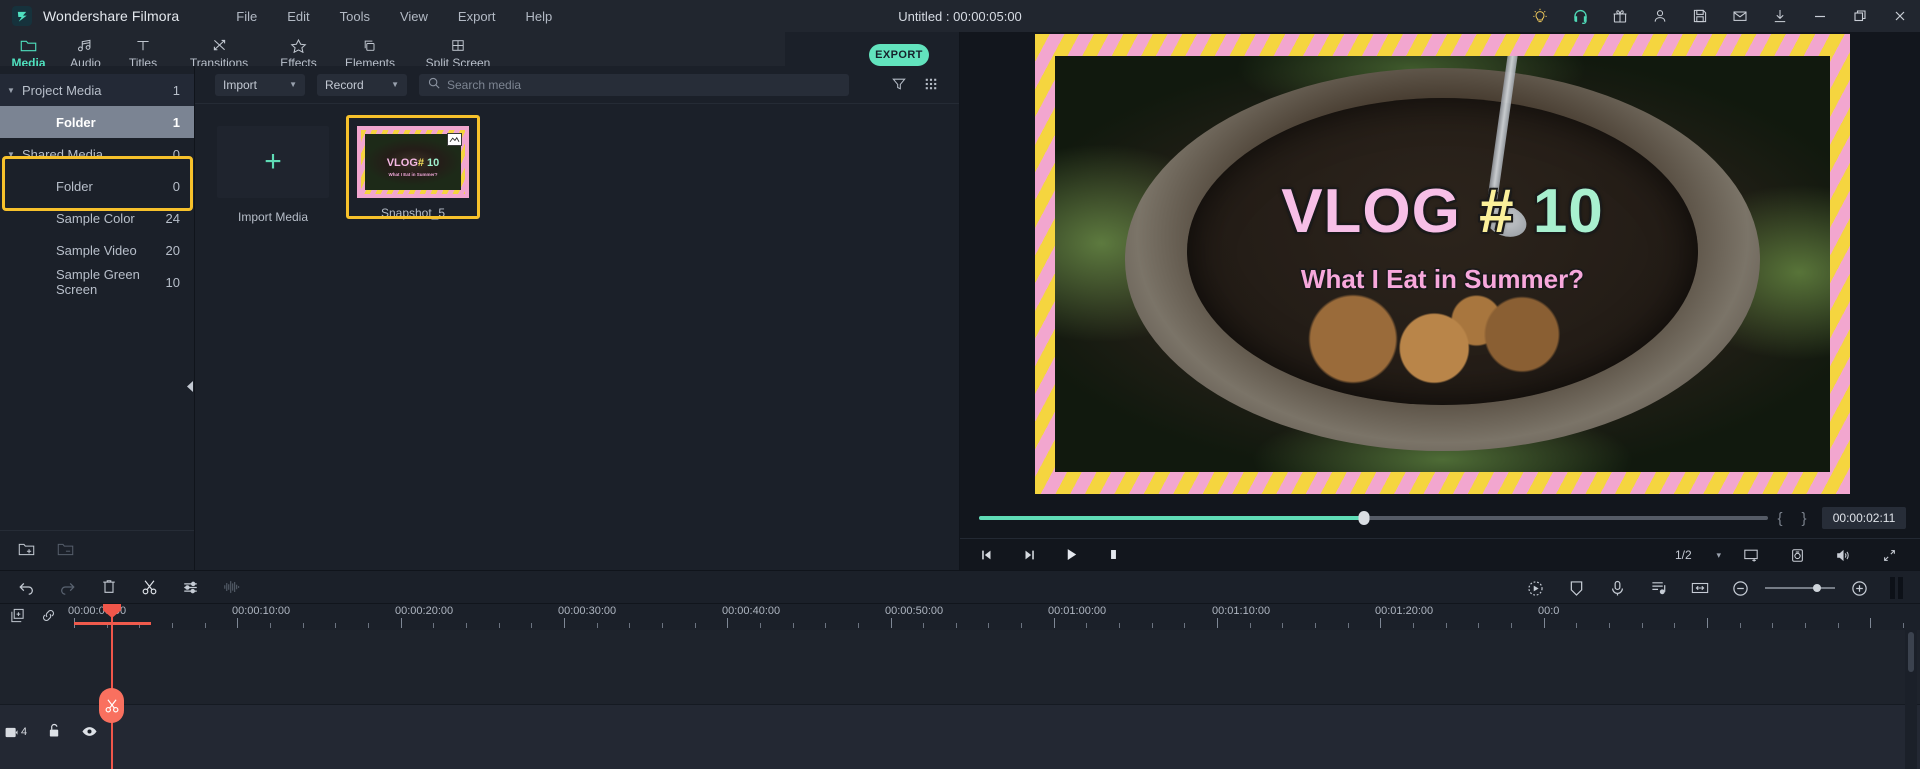 This screenshot has height=769, width=1920. What do you see at coordinates (231, 587) in the screenshot?
I see `audio-waveform-icon` at bounding box center [231, 587].